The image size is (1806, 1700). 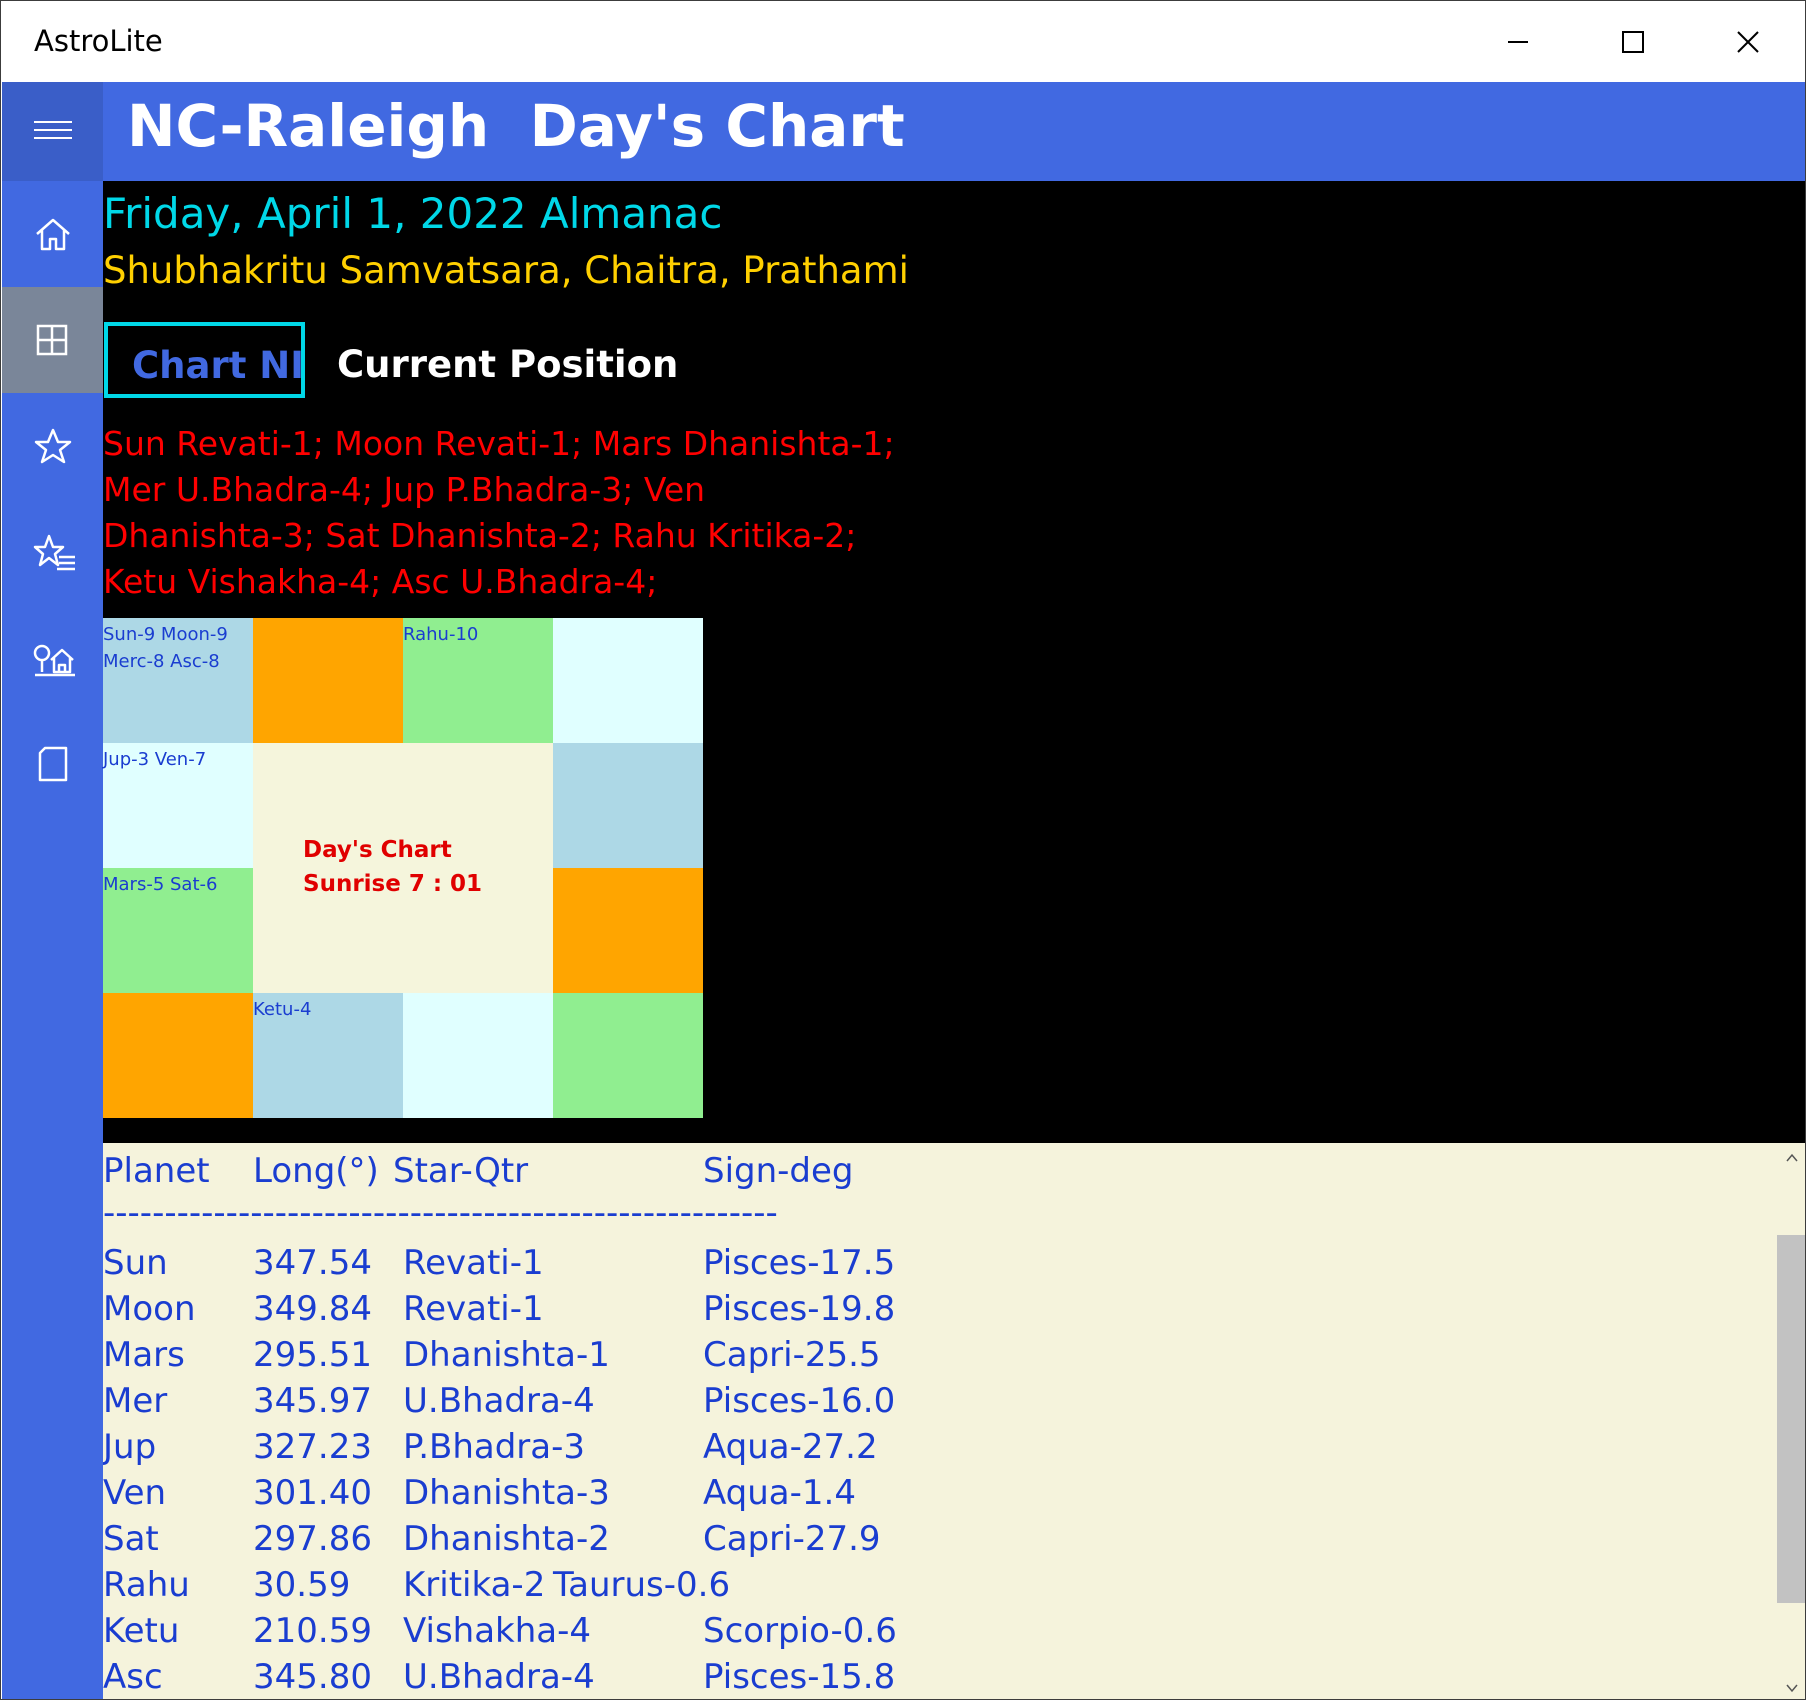 I want to click on cell-longitude: 210.59, so click(x=312, y=1631).